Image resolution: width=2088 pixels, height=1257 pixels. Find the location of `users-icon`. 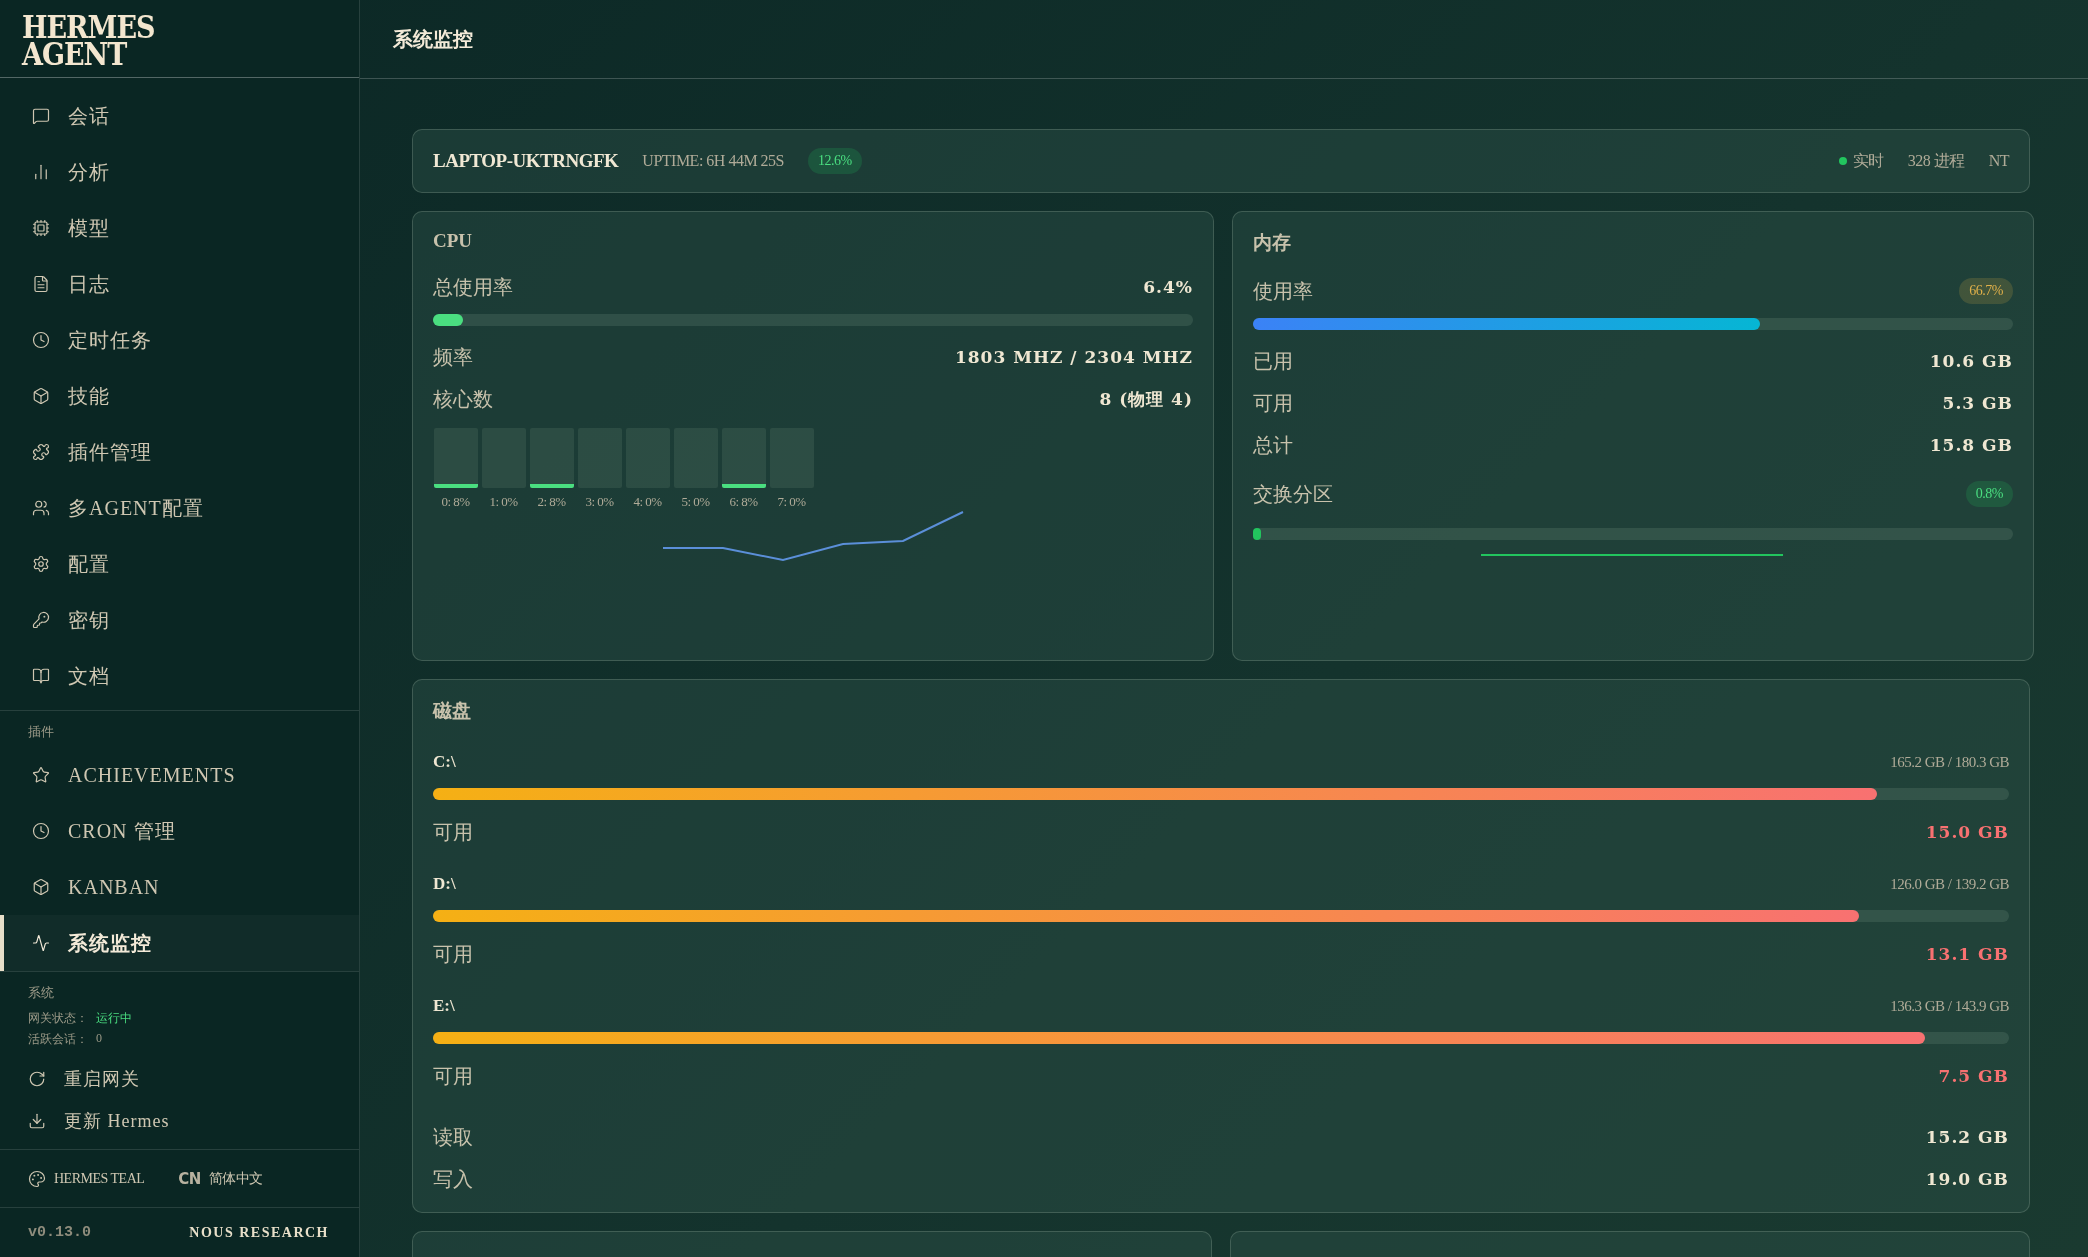

users-icon is located at coordinates (41, 508).